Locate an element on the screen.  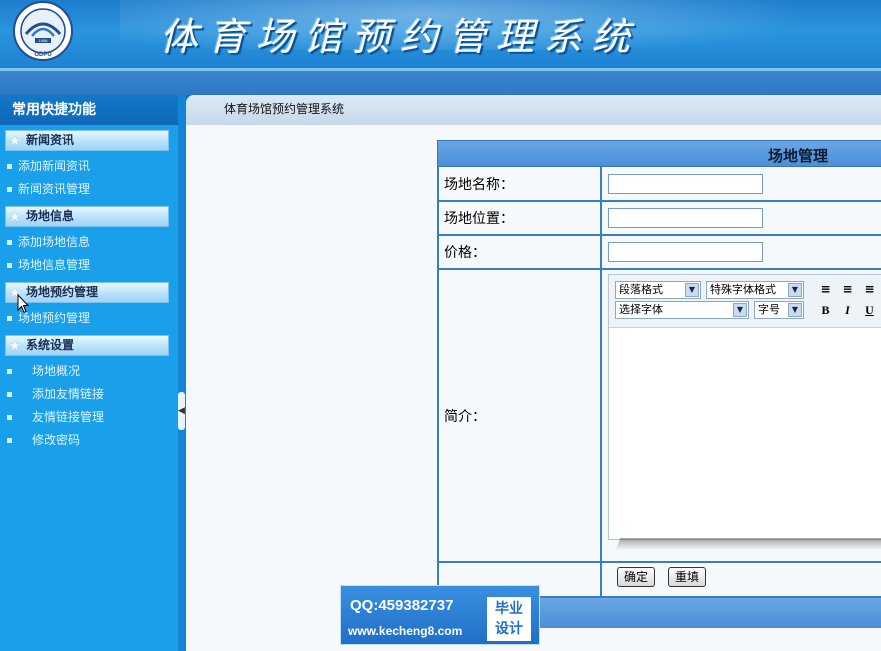
nav-item-add-news: 添加新闻资讯 is located at coordinates (48, 166).